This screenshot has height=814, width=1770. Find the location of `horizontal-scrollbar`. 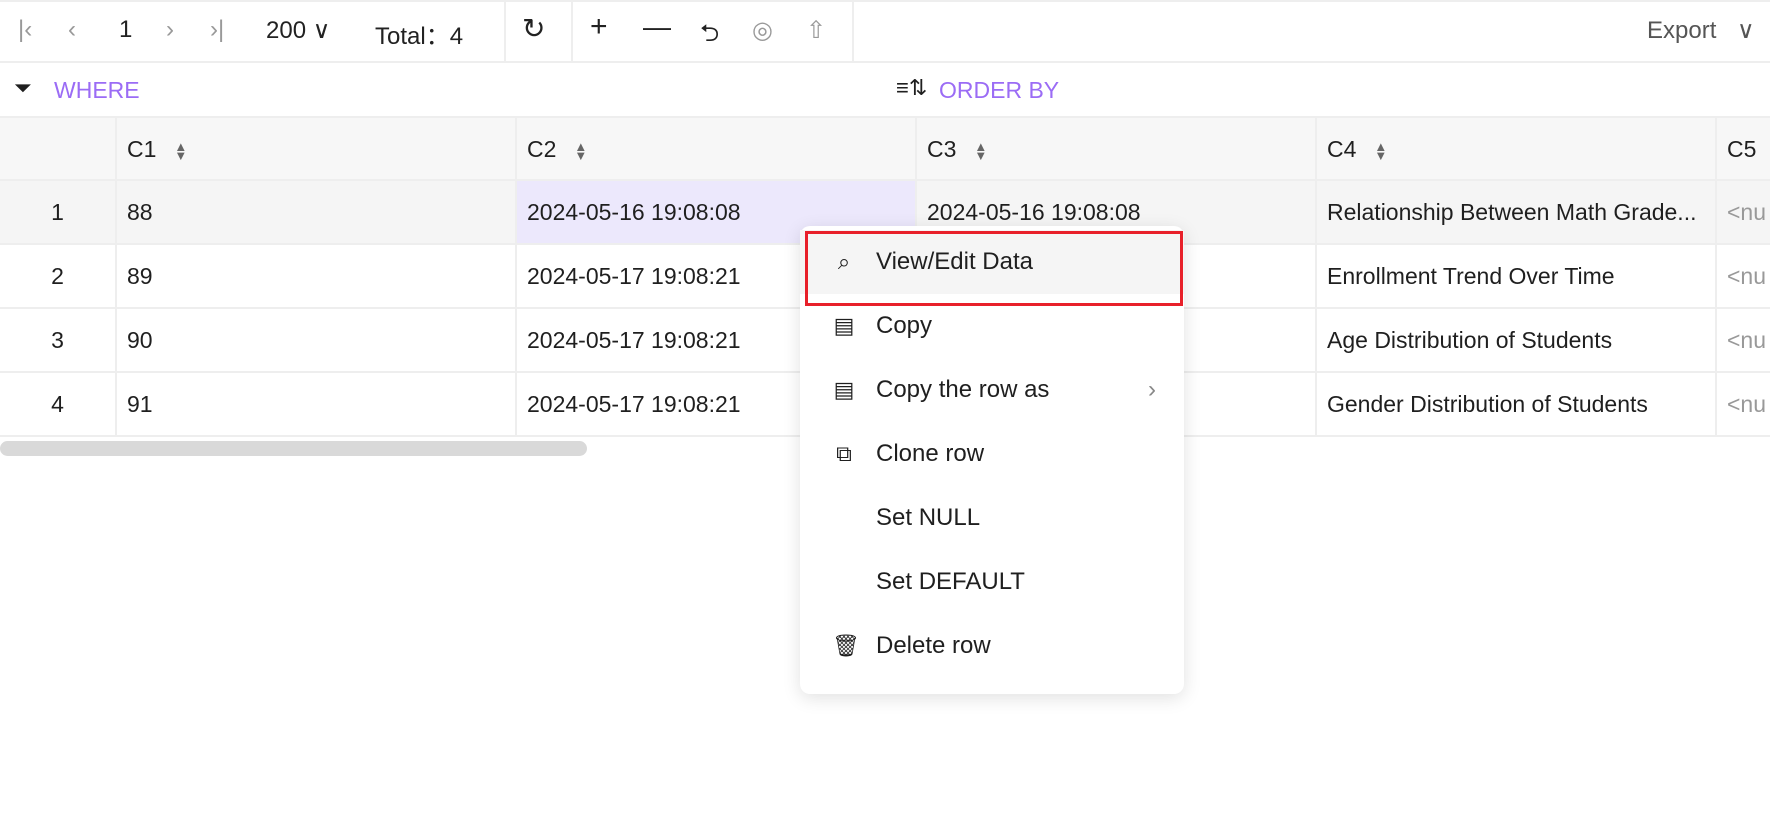

horizontal-scrollbar is located at coordinates (293, 448).